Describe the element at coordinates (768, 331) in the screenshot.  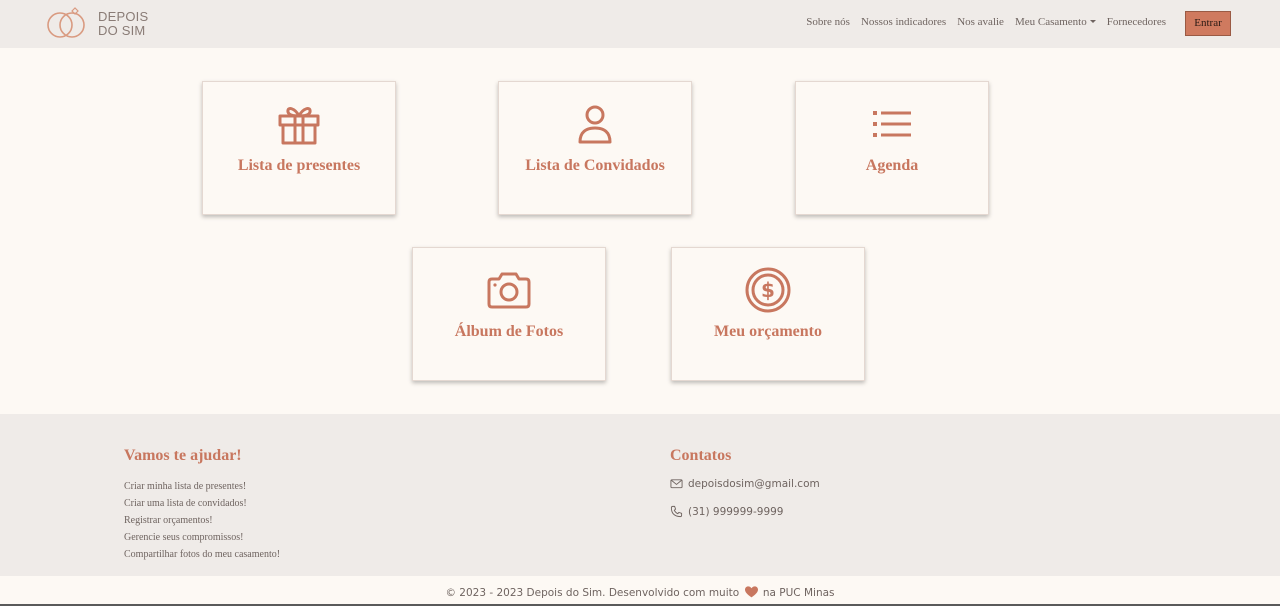
I see `card-label: Meu orçamento` at that location.